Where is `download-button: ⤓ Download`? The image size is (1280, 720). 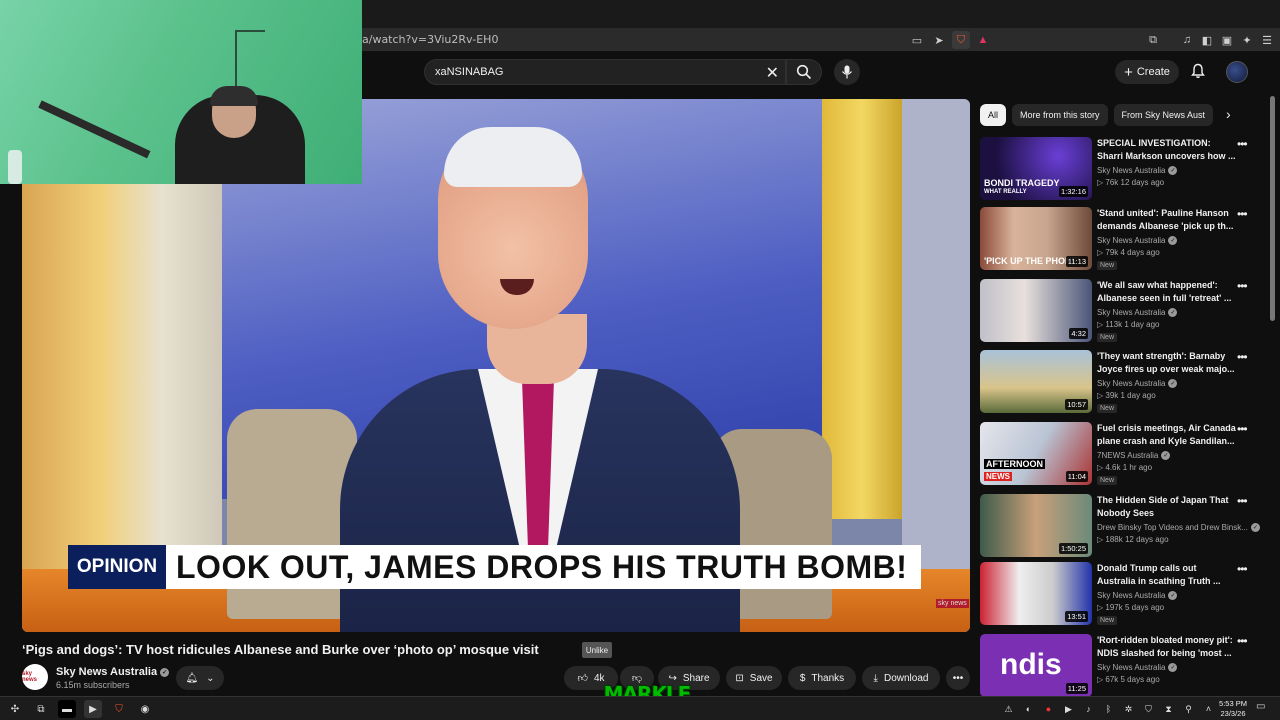 download-button: ⤓ Download is located at coordinates (901, 678).